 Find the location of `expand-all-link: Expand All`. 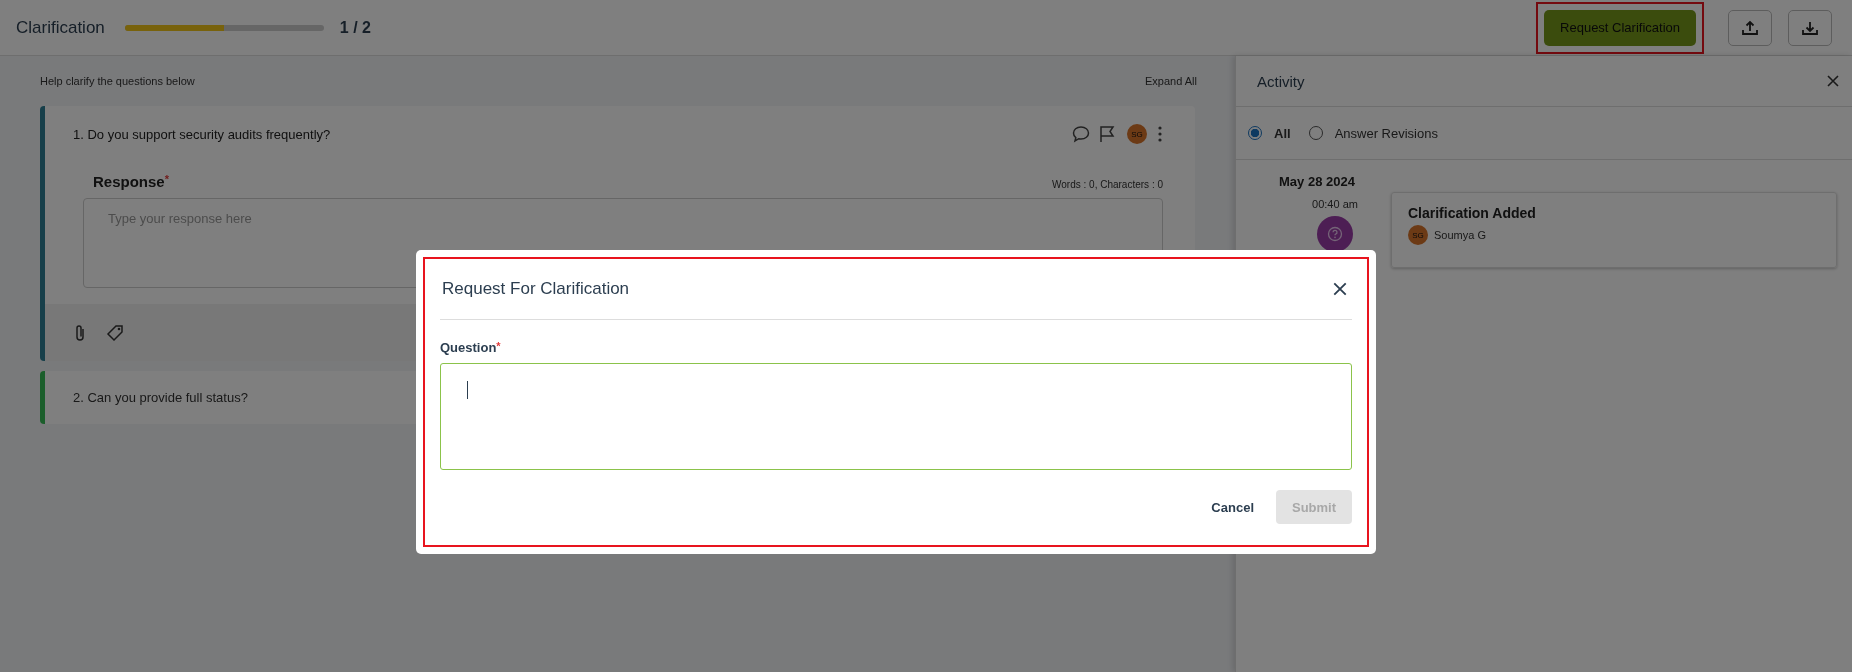

expand-all-link: Expand All is located at coordinates (1171, 81).